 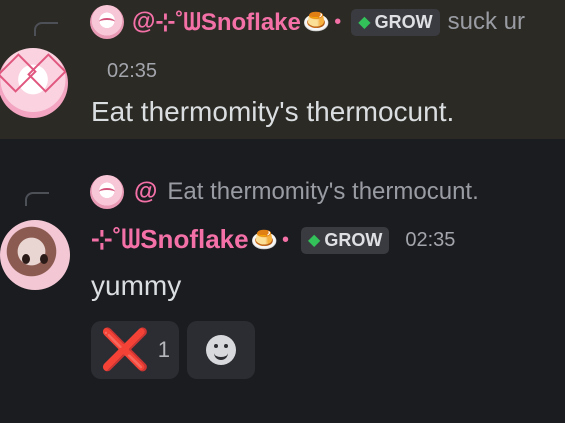 I want to click on reply-preview-text: Eat thermomity's thermocunt., so click(x=322, y=192).